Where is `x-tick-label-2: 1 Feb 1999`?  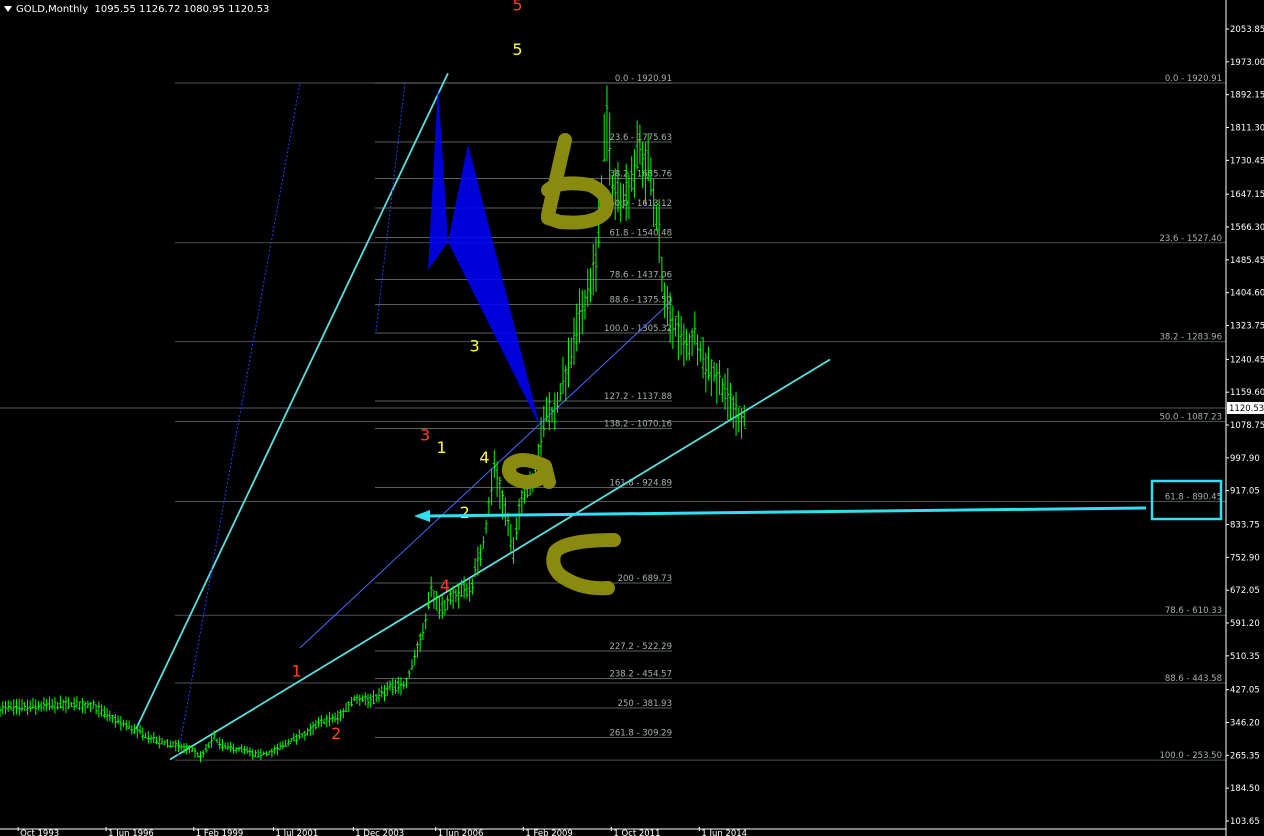
x-tick-label-2: 1 Feb 1999 is located at coordinates (220, 832).